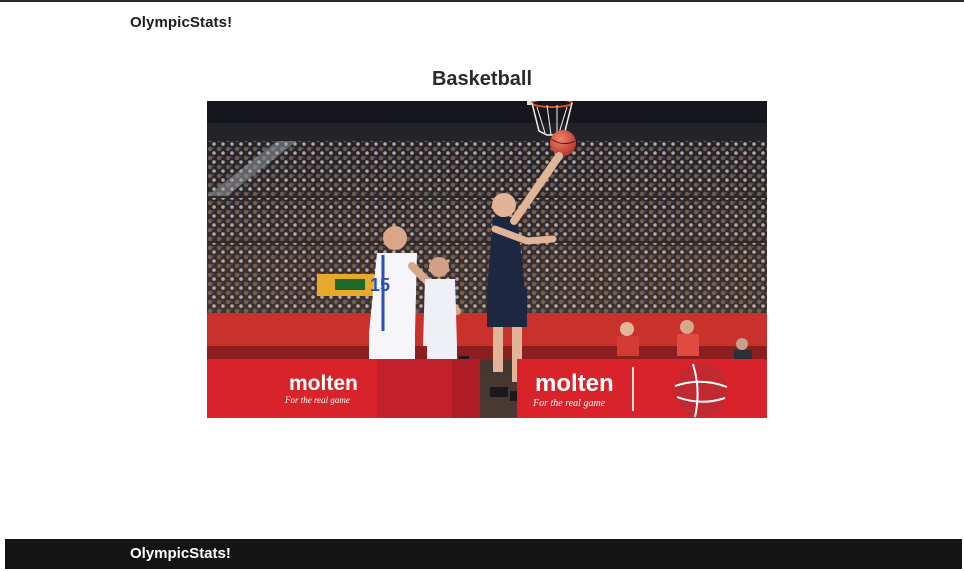  Describe the element at coordinates (574, 383) in the screenshot. I see `ad-brand-right: molten` at that location.